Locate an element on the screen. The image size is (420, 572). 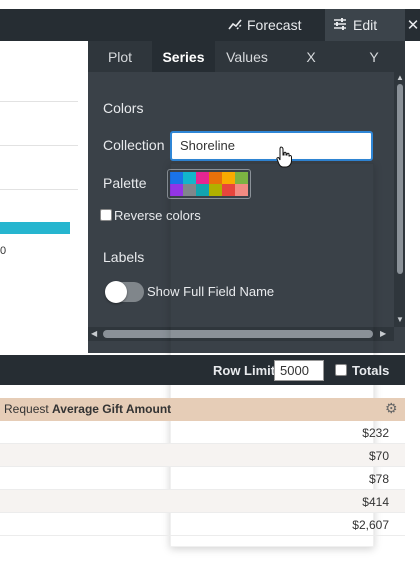
row-limit-label: Row Limit is located at coordinates (244, 370).